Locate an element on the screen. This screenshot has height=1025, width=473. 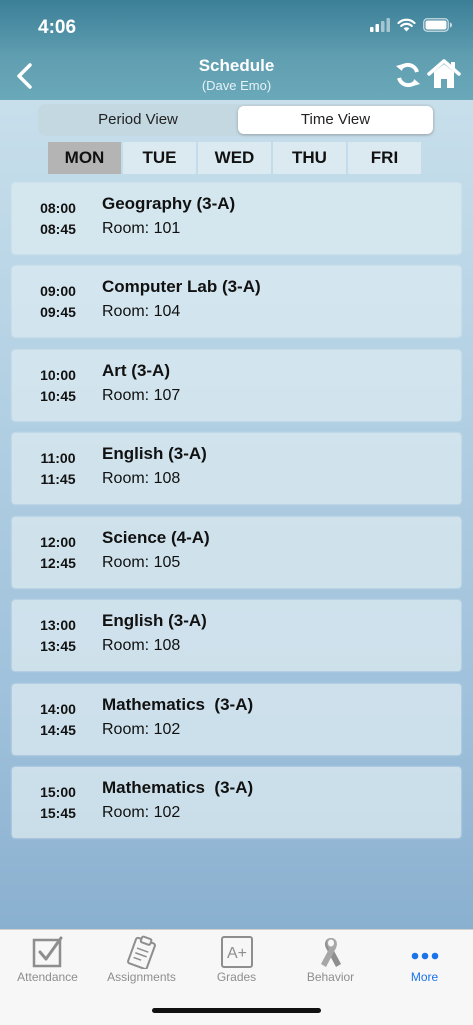
schedule-item: 15:00 15:45 Mathematics (3-A) Room: 102 is located at coordinates (236, 802).